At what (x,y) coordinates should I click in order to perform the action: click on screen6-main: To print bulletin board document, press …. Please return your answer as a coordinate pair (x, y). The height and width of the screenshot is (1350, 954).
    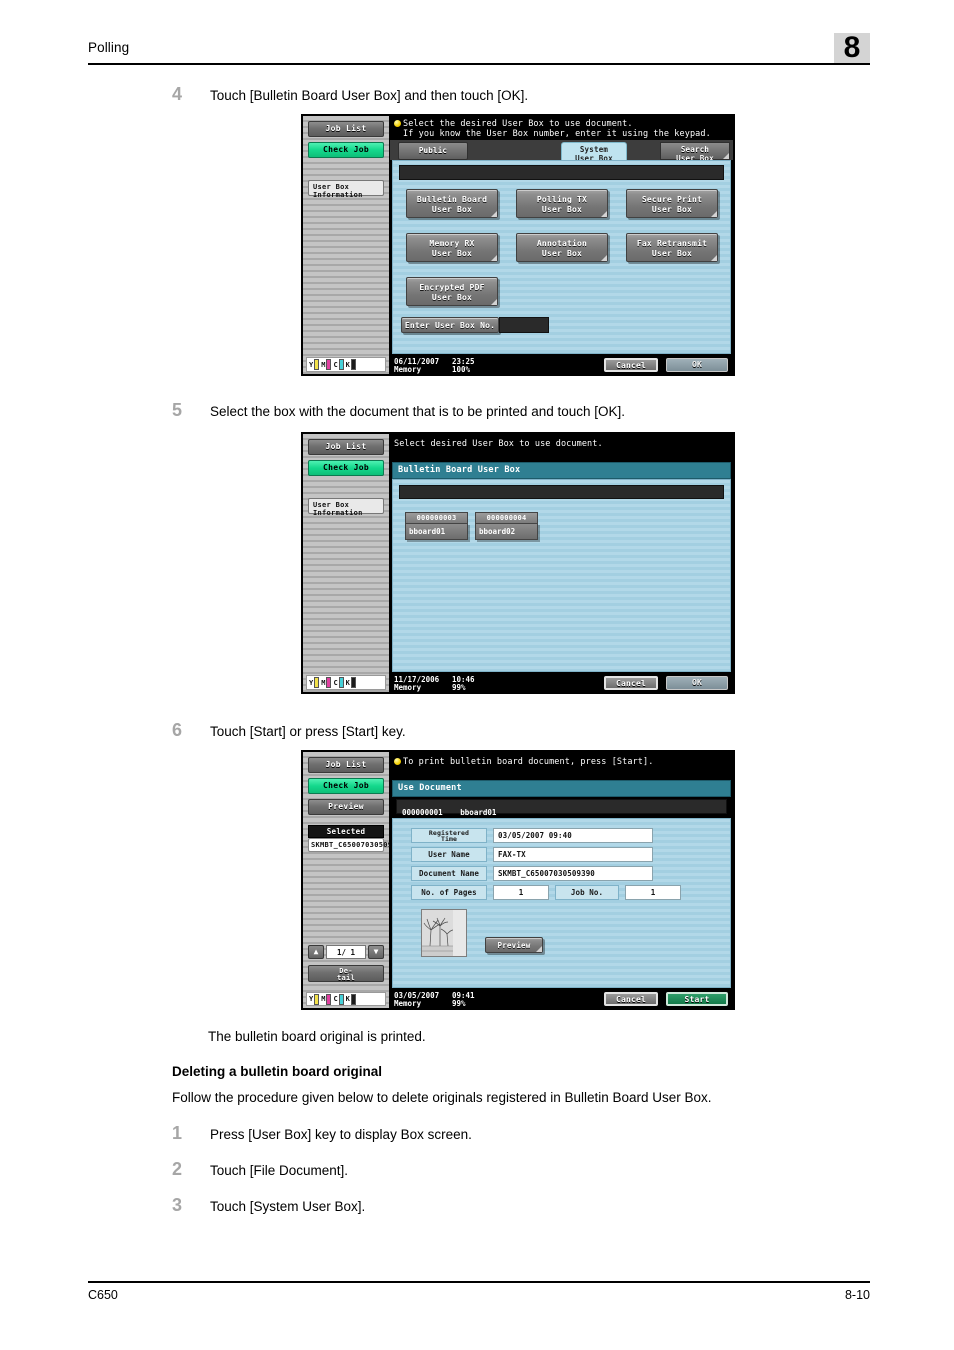
    Looking at the image, I should click on (561, 880).